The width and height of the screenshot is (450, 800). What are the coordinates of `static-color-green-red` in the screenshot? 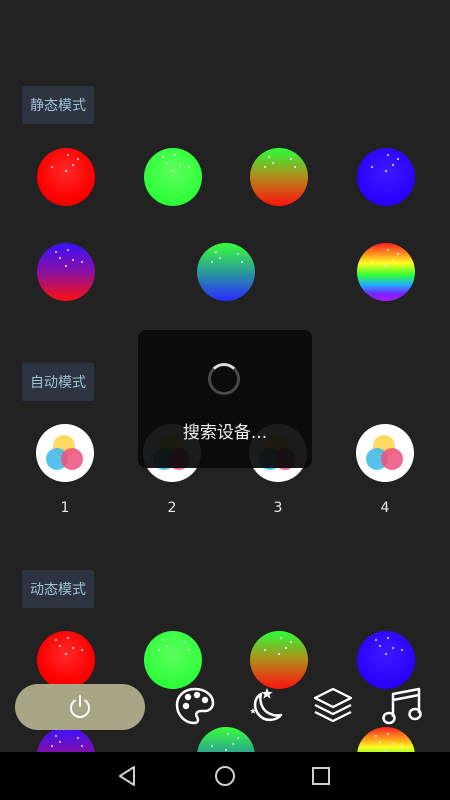 It's located at (279, 177).